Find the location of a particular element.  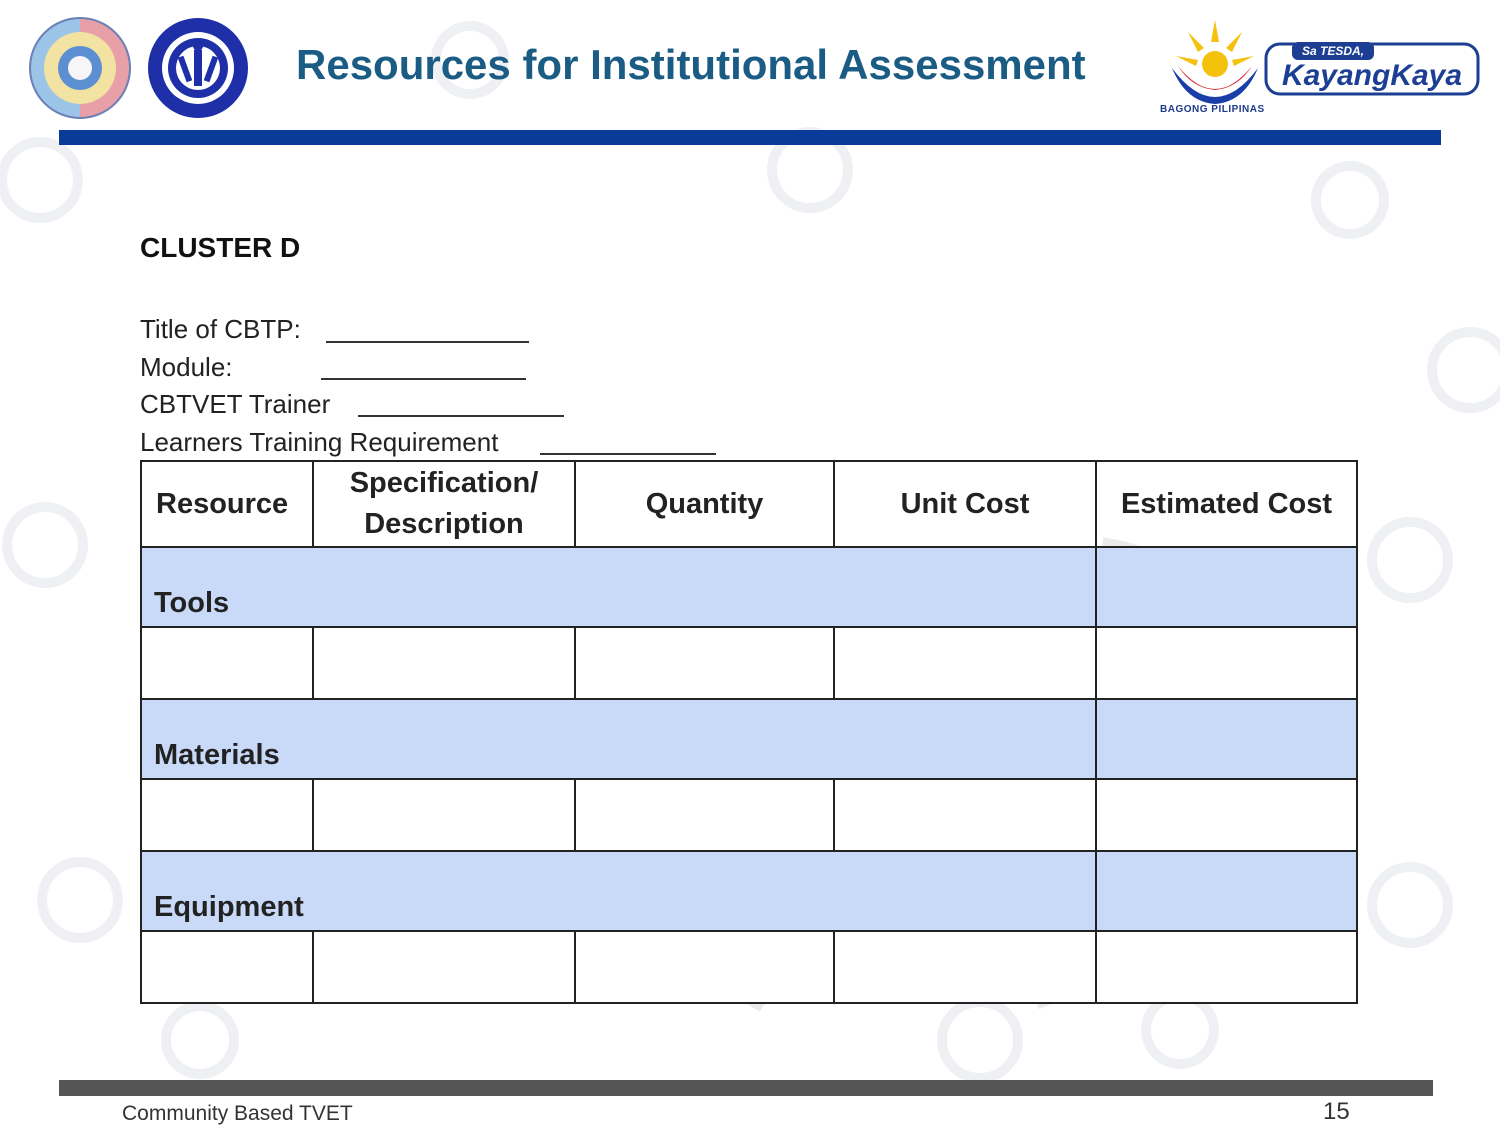

trainer-blank-line is located at coordinates (461, 416).